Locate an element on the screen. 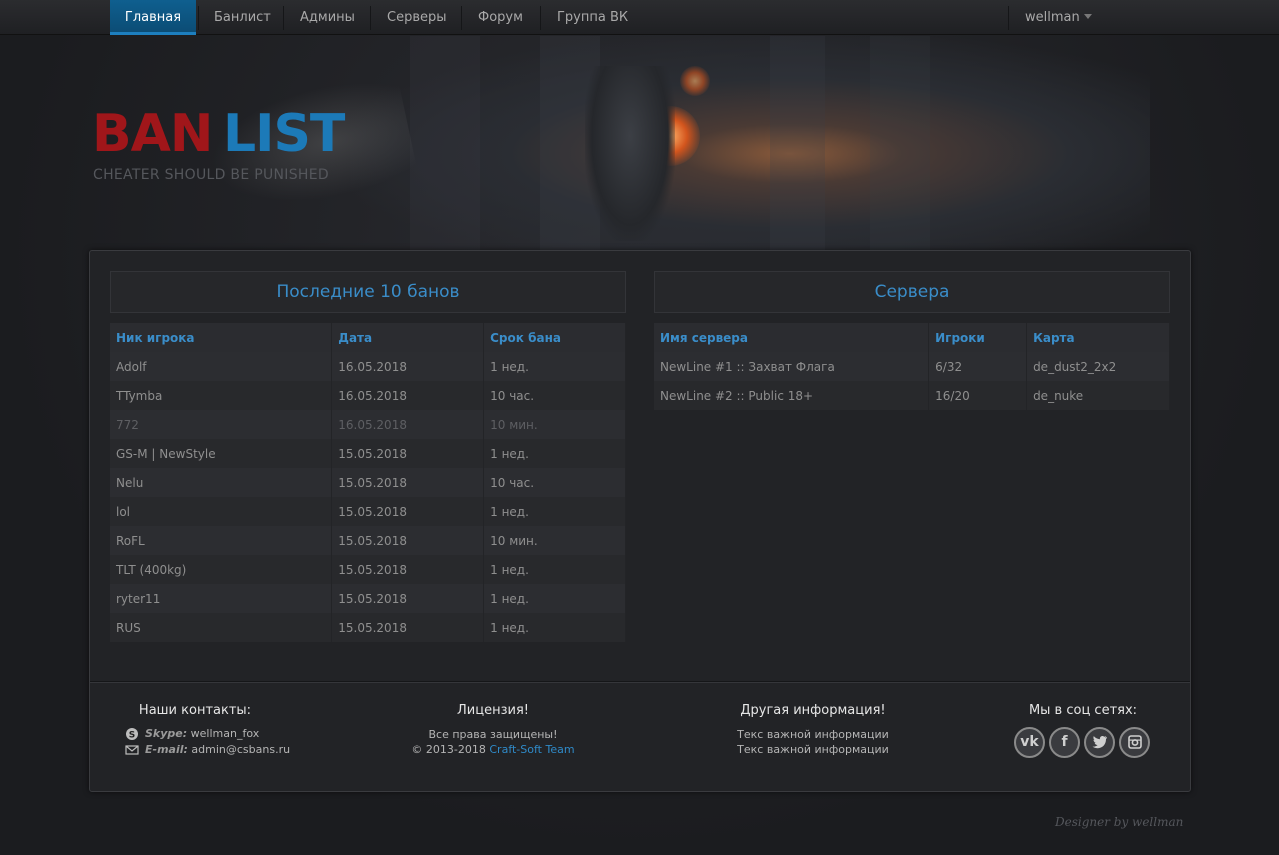 This screenshot has height=855, width=1279. skype-contact: Skype: wellman_fox is located at coordinates (202, 733).